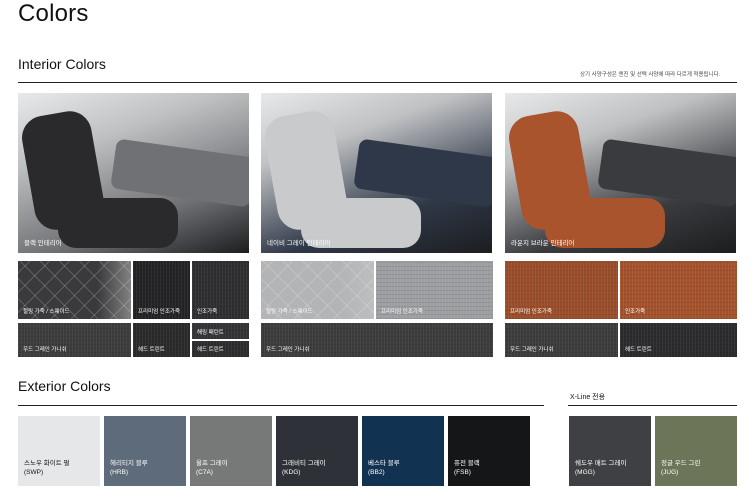 The width and height of the screenshot is (755, 497). What do you see at coordinates (467, 468) in the screenshot?
I see `exterior-color-name: 퓨전 블랙 (FSB)` at bounding box center [467, 468].